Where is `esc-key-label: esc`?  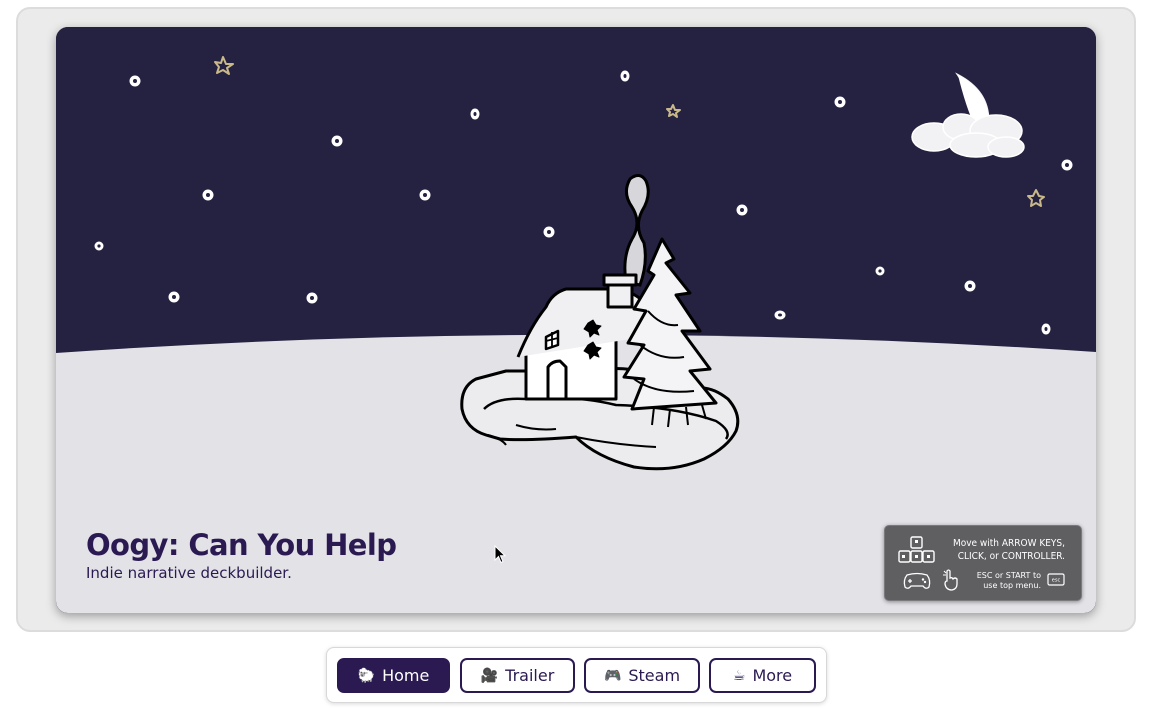 esc-key-label: esc is located at coordinates (1056, 581).